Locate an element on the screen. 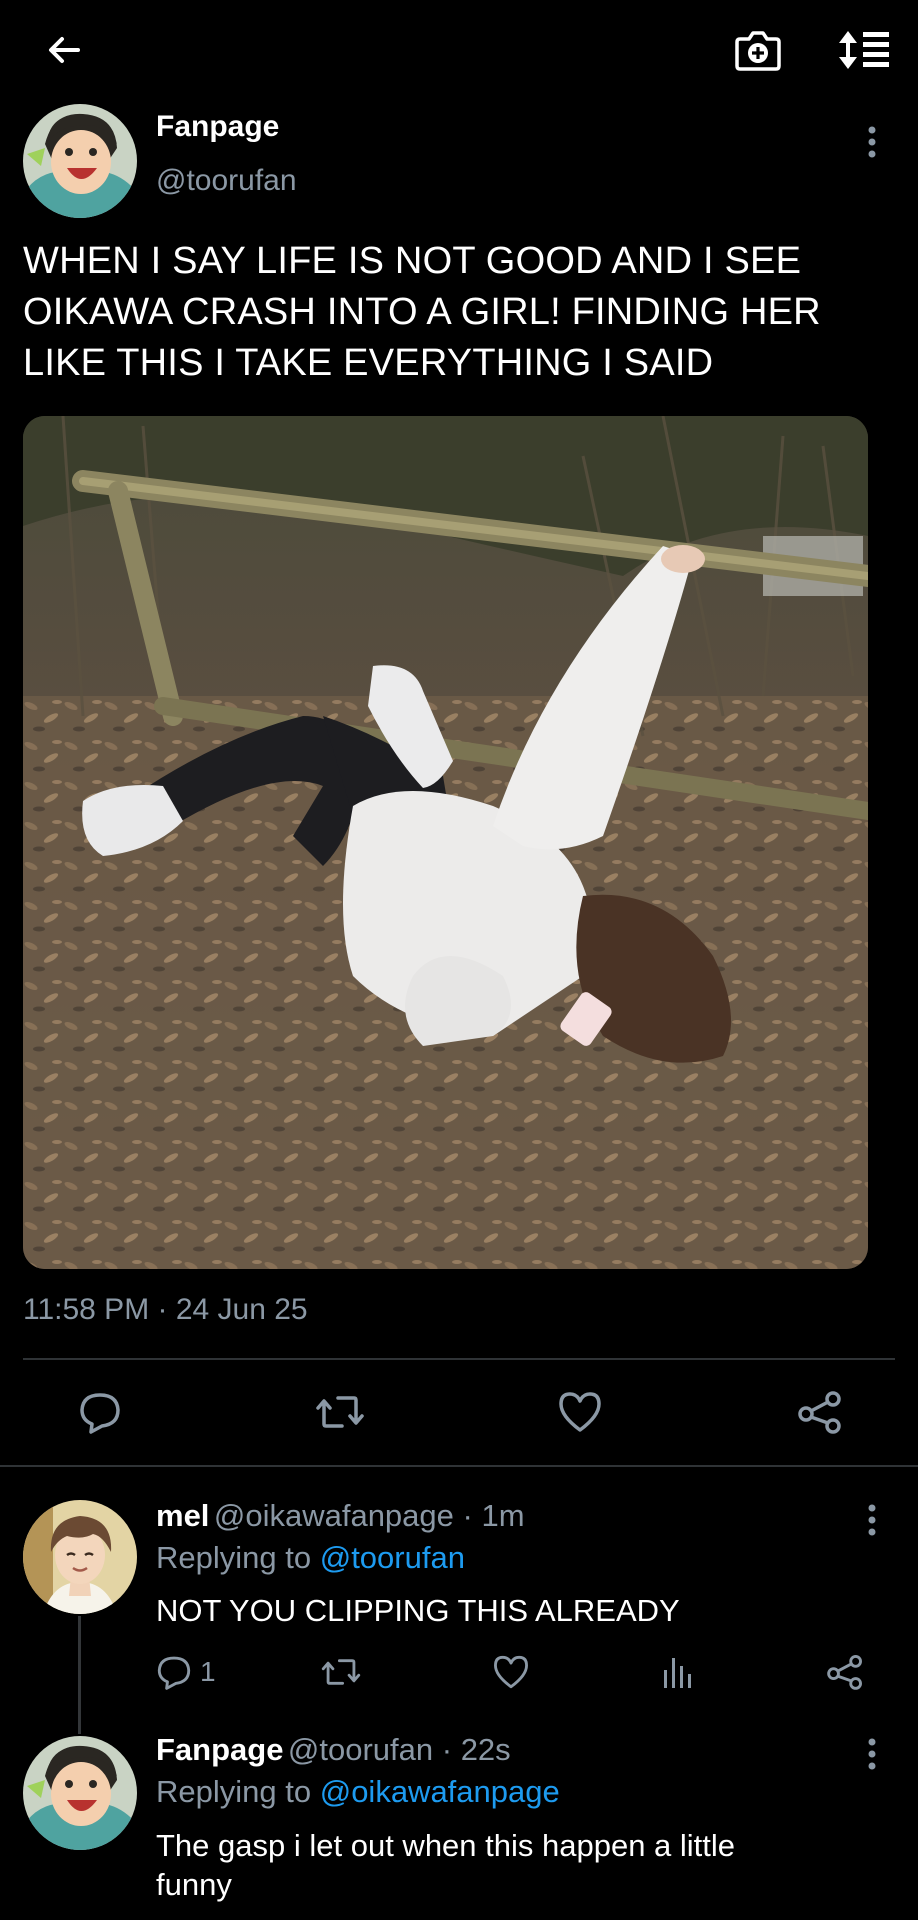 The image size is (918, 1920). tweet-text-line: OIKAWA CRASH INTO A GIRL! FINDING HER is located at coordinates (422, 312).